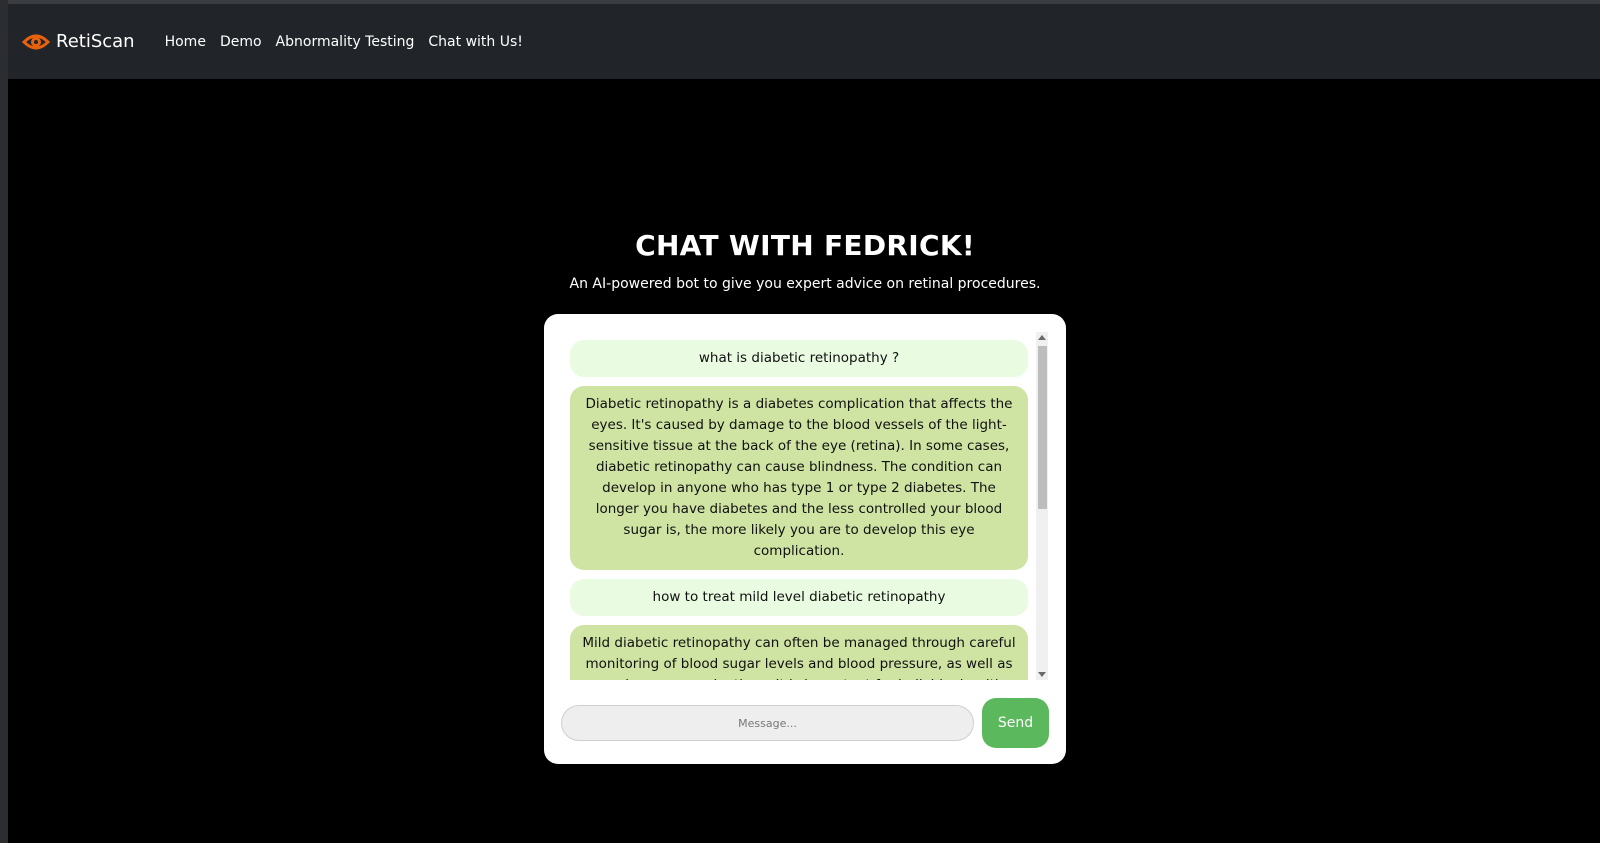  What do you see at coordinates (4, 421) in the screenshot?
I see `window-left-border` at bounding box center [4, 421].